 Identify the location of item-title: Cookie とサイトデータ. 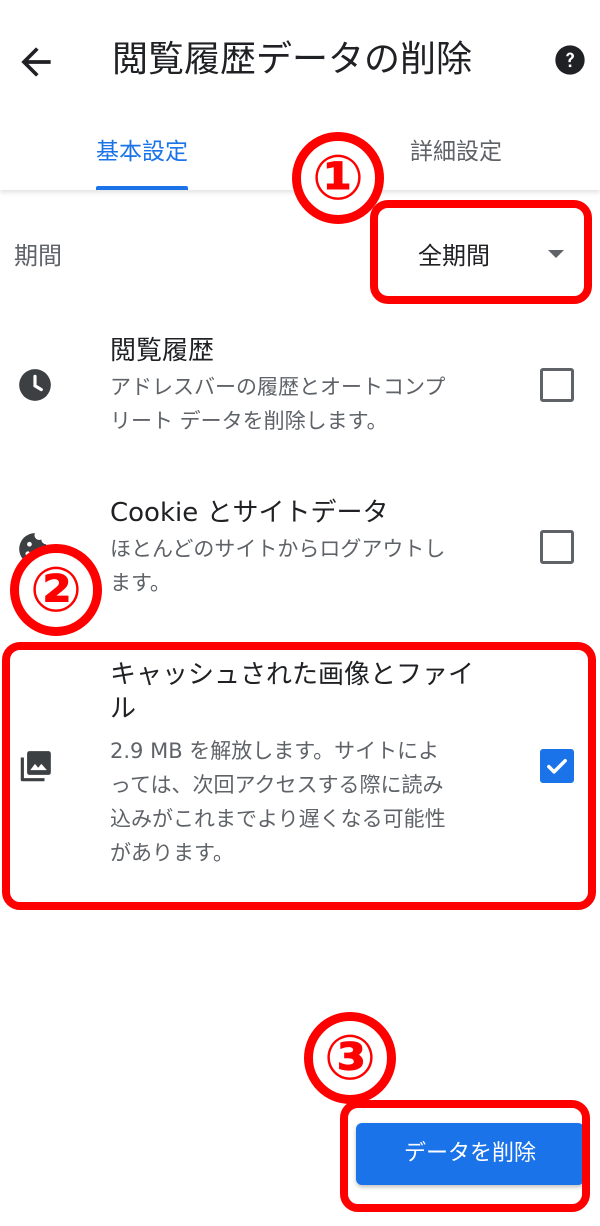
(249, 513).